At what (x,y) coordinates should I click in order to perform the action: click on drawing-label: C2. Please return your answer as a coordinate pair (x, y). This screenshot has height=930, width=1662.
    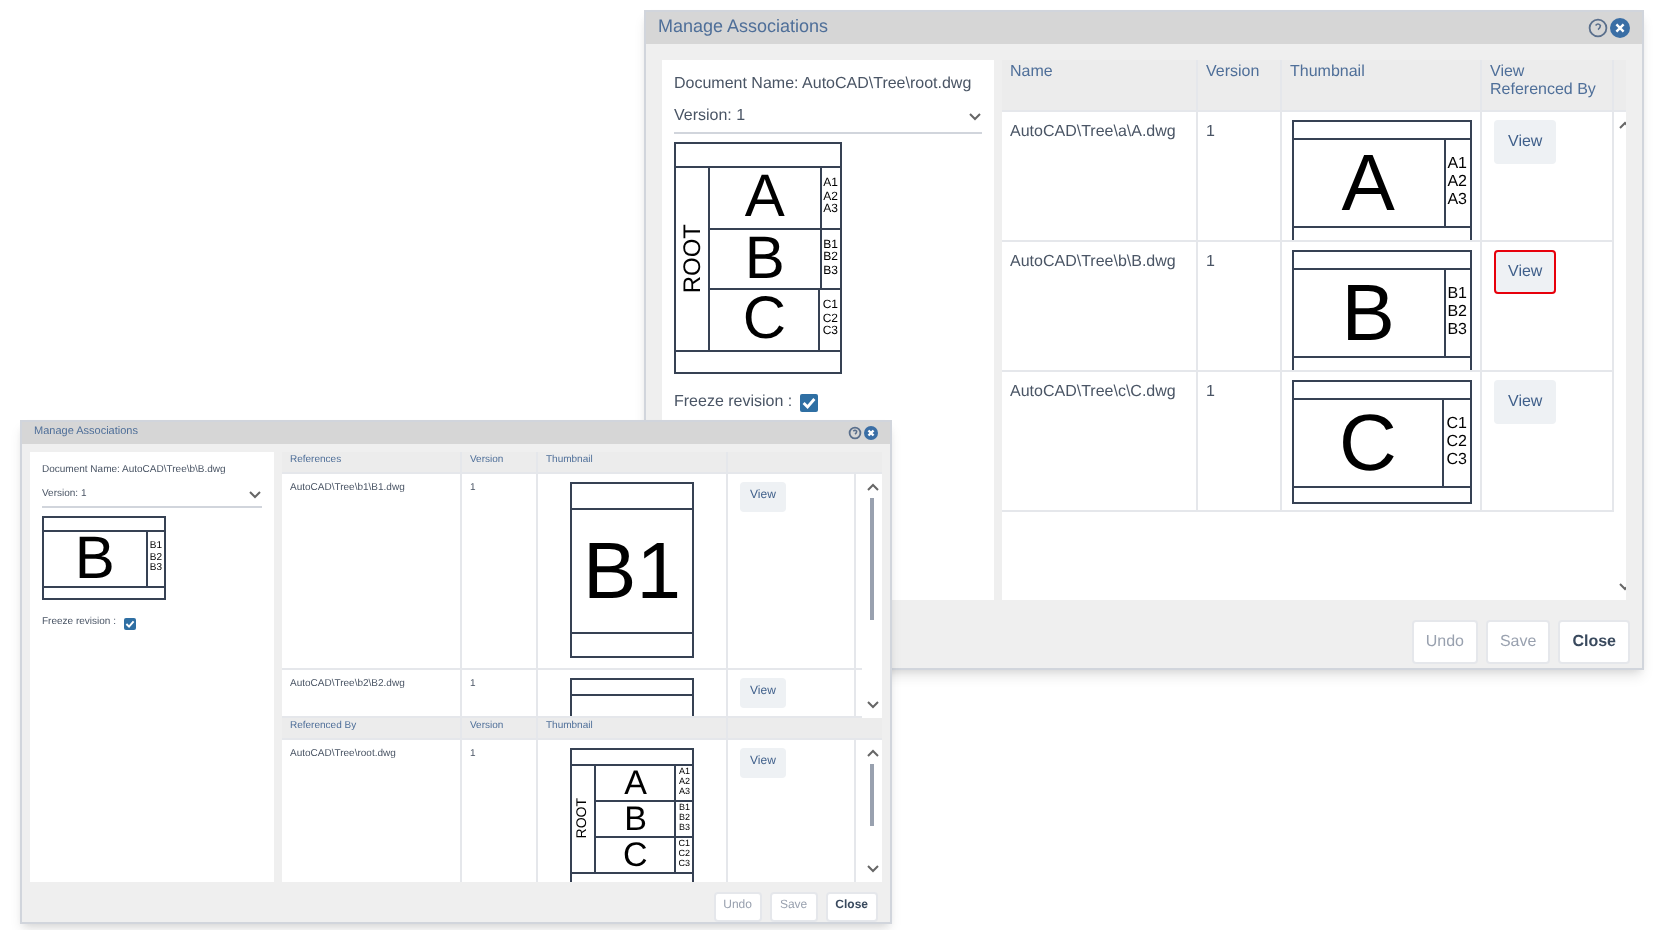
    Looking at the image, I should click on (1456, 443).